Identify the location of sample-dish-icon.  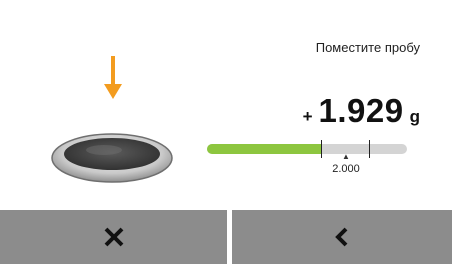
(112, 158).